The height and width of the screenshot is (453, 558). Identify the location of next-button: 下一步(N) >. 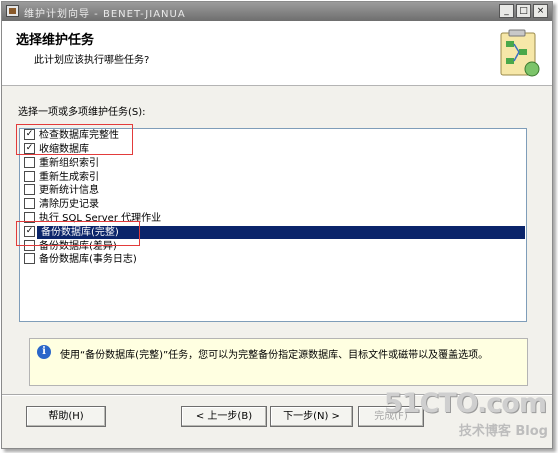
(311, 416).